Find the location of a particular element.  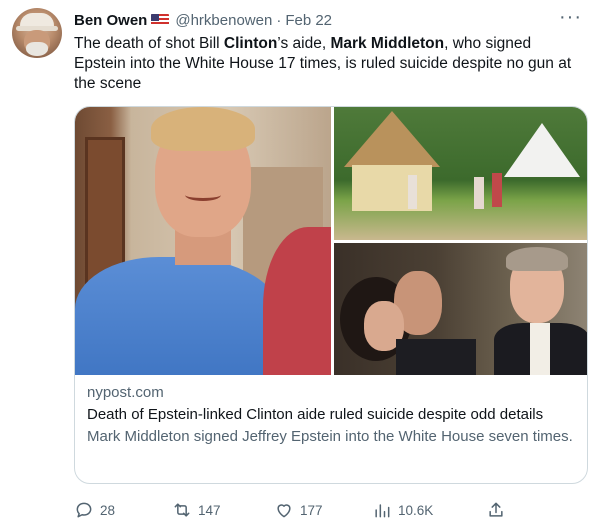

author-handle: @hrkbenowen is located at coordinates (223, 20).